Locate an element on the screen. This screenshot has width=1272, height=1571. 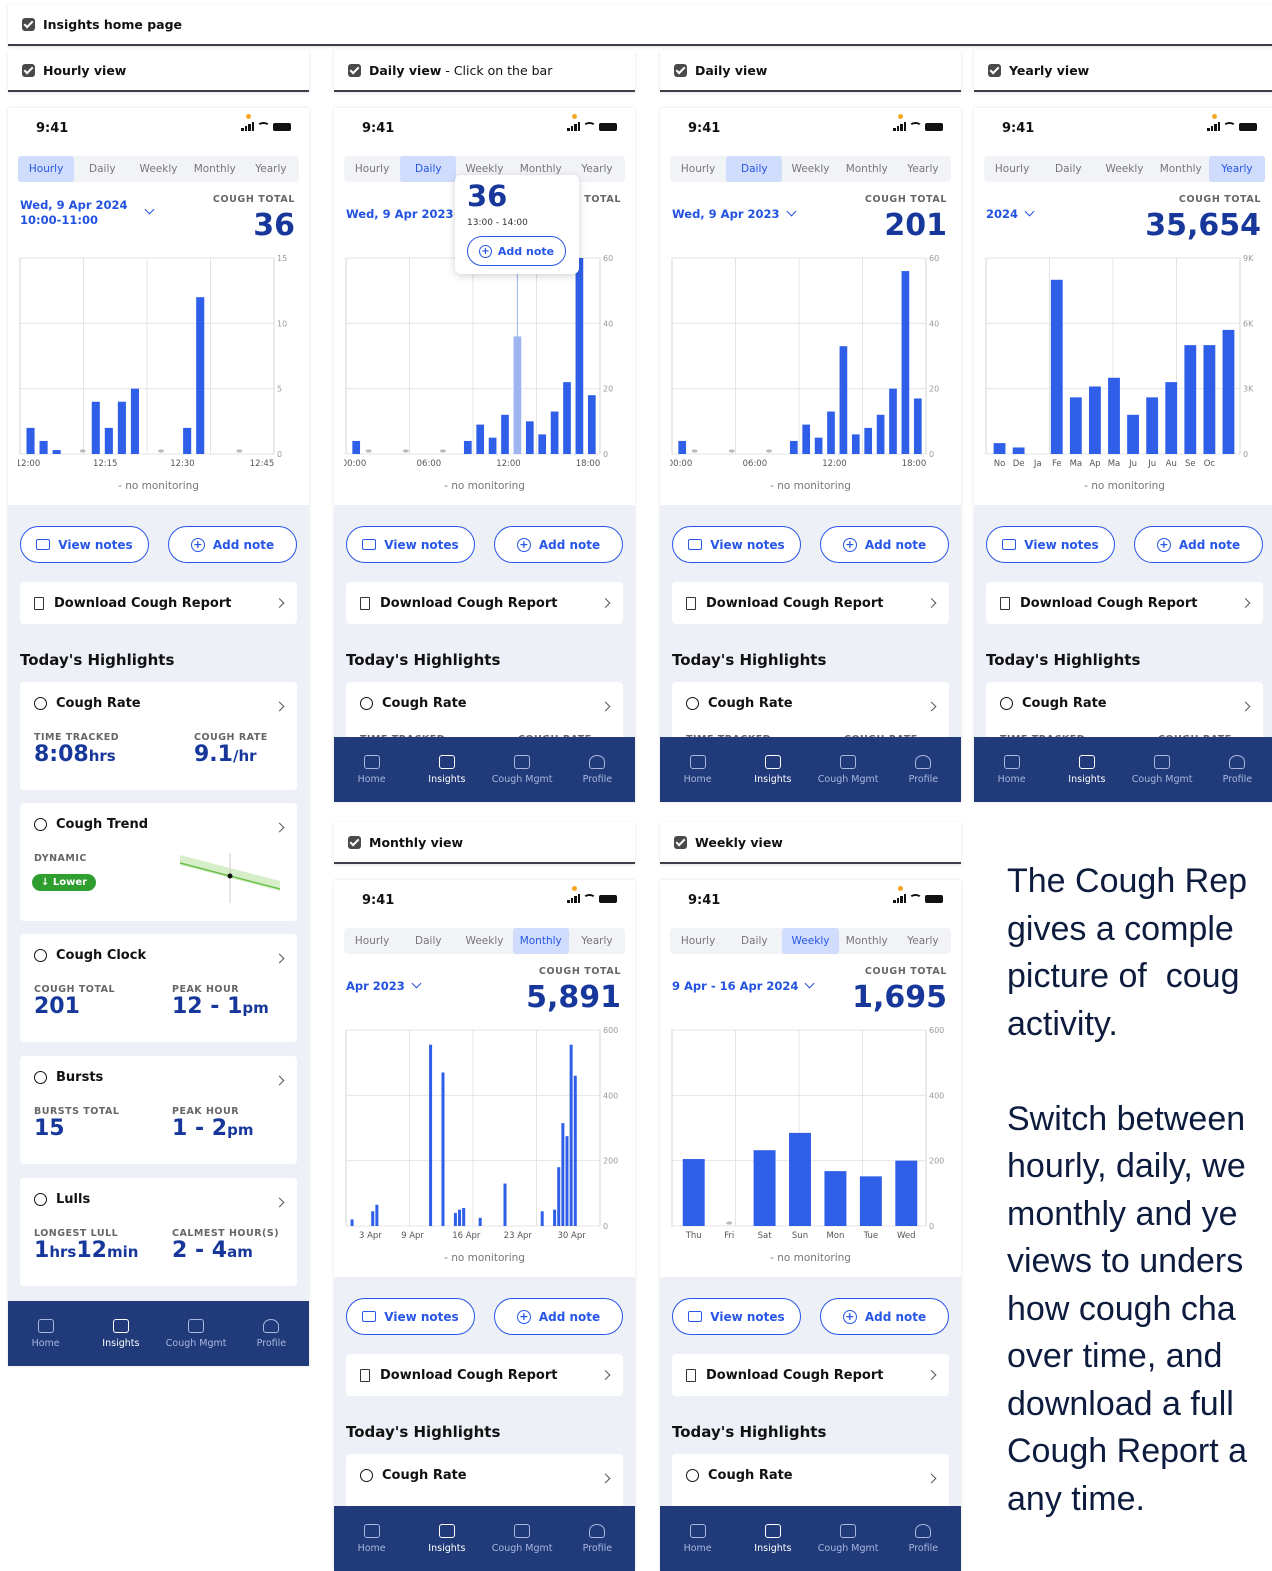
bar-chart: 600 400 200 0 Thu Fri Sat Sun Mon Tue Wed is located at coordinates (810, 1144).